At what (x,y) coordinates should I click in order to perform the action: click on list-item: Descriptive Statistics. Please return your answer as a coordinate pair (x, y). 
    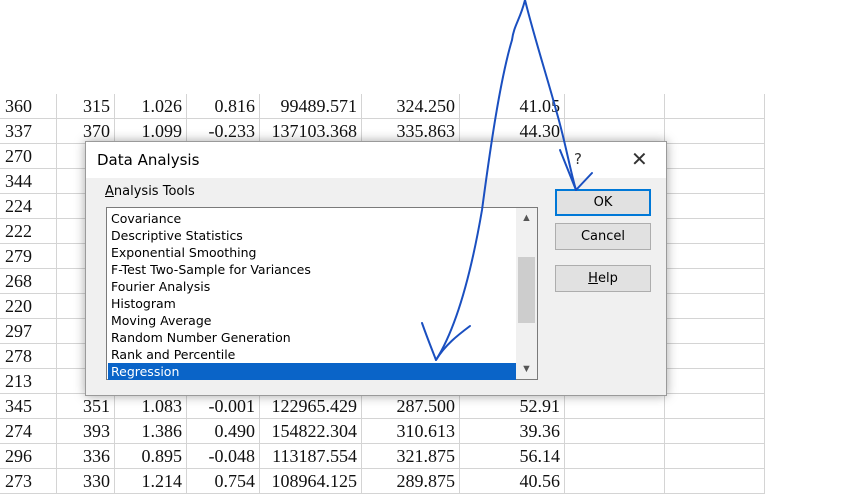
    Looking at the image, I should click on (312, 235).